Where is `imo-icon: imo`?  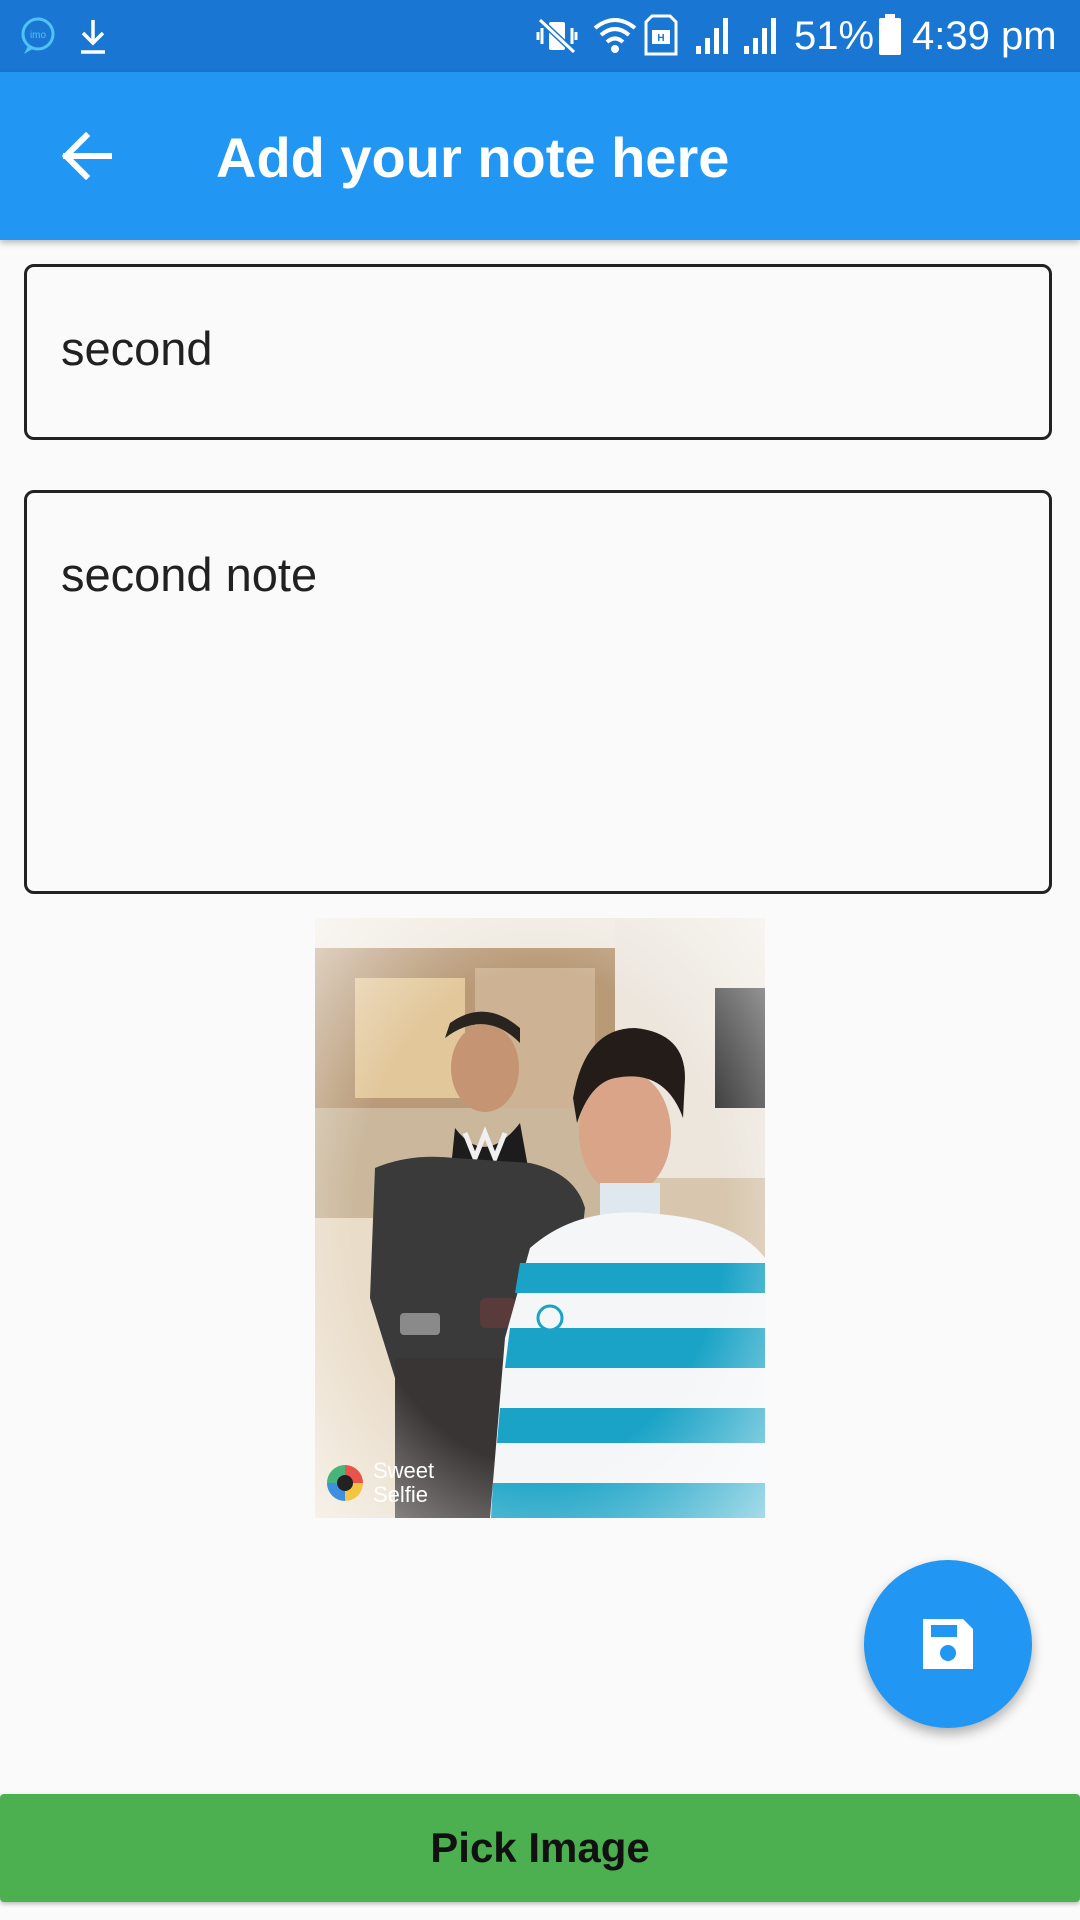
imo-icon: imo is located at coordinates (38, 35).